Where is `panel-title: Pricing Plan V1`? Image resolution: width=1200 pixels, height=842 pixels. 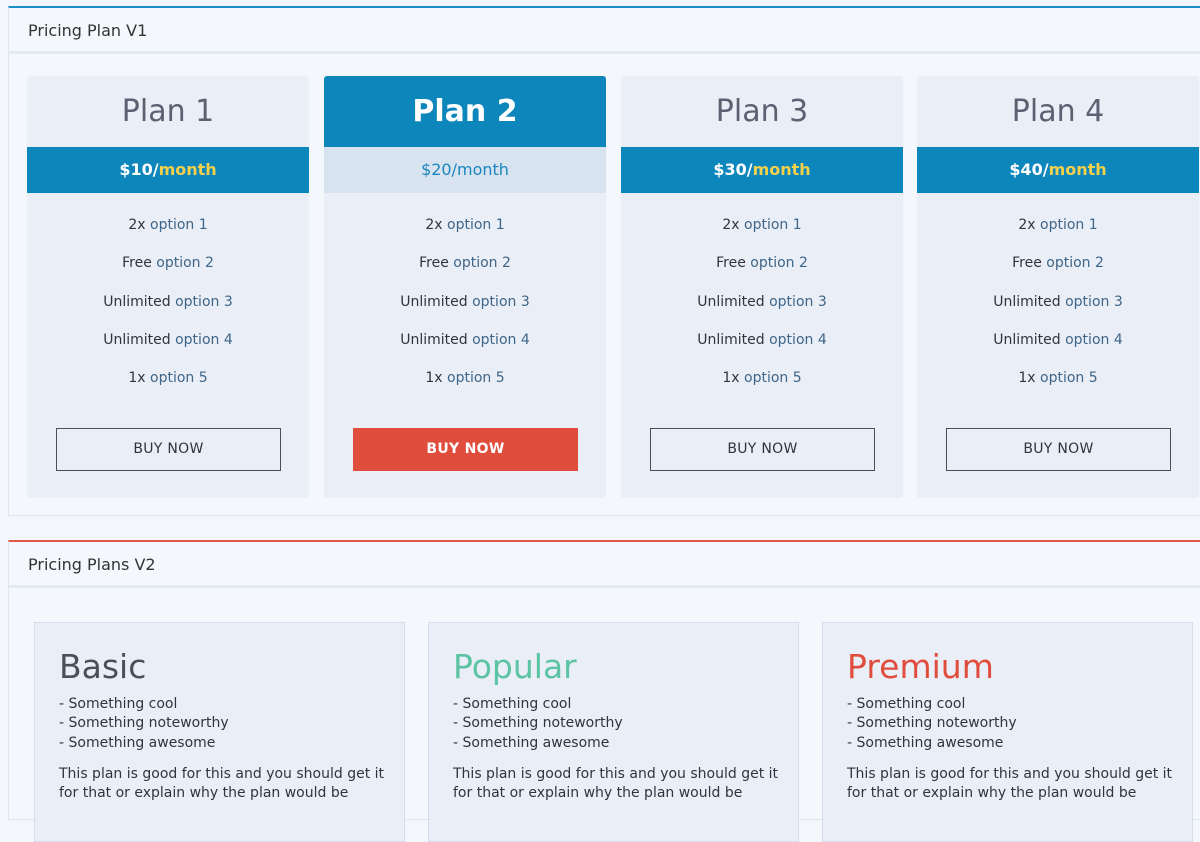
panel-title: Pricing Plan V1 is located at coordinates (604, 31).